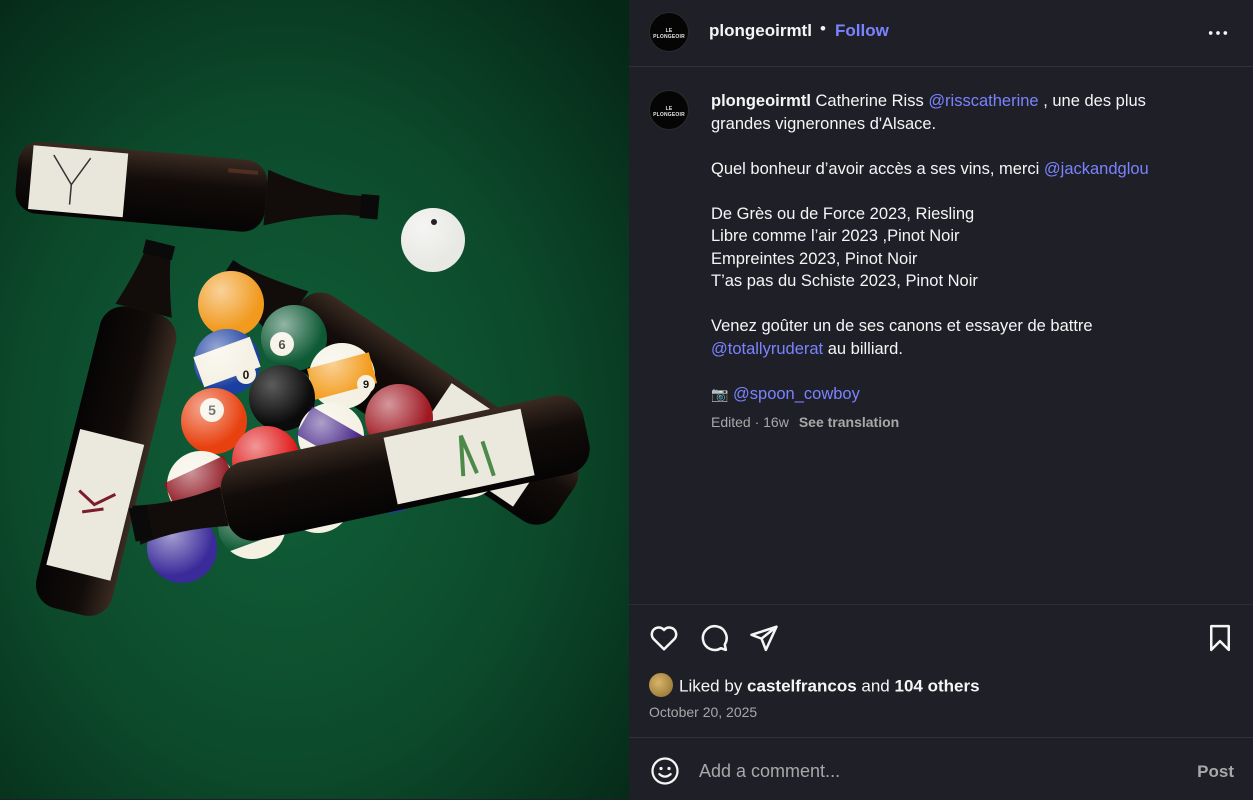 The height and width of the screenshot is (800, 1253). I want to click on more-options-icon, so click(1218, 33).